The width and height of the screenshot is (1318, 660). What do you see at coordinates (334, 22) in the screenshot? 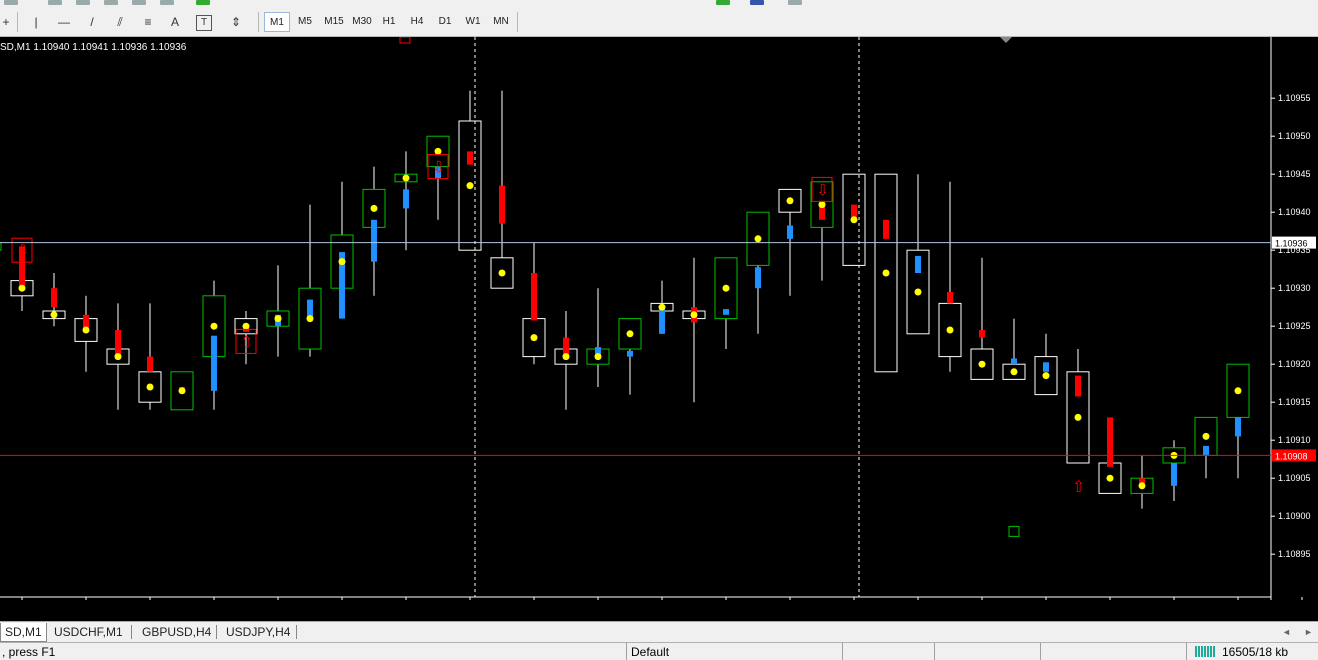
I see `timeframe-m15-button: M15` at bounding box center [334, 22].